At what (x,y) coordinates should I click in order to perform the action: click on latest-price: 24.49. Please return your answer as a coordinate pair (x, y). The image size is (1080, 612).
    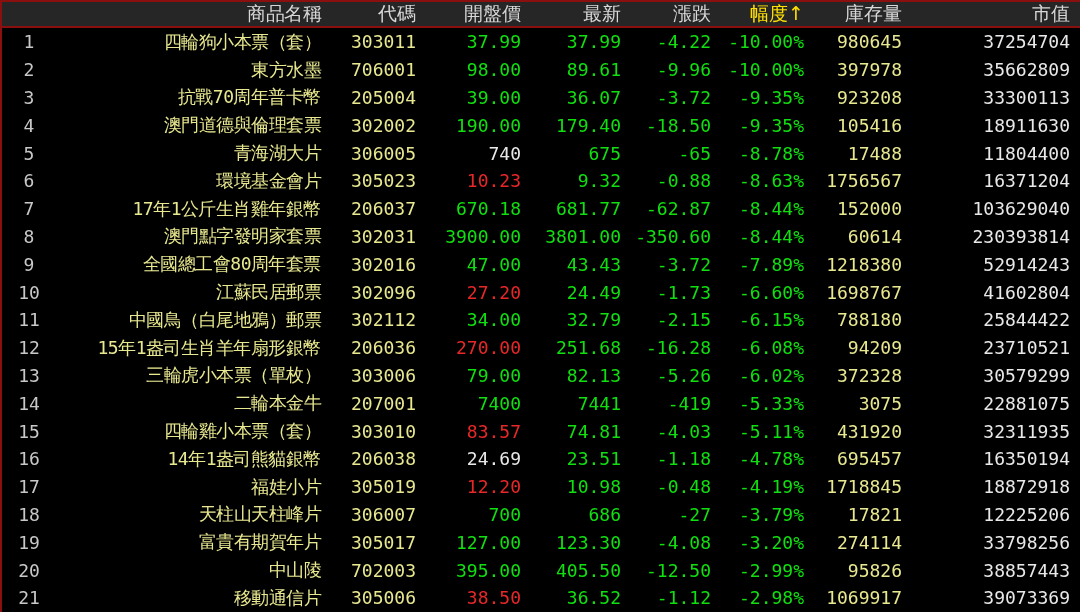
    Looking at the image, I should click on (593, 292).